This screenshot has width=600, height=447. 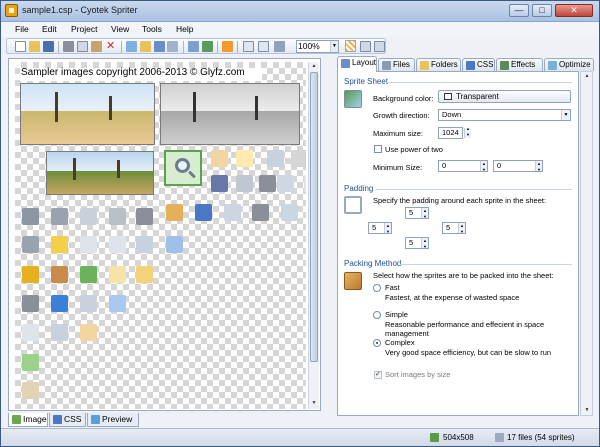 What do you see at coordinates (30, 274) in the screenshot?
I see `database-gold-icon` at bounding box center [30, 274].